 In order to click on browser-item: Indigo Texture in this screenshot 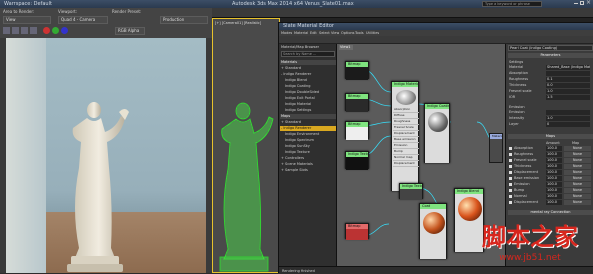, I will do `click(308, 152)`.